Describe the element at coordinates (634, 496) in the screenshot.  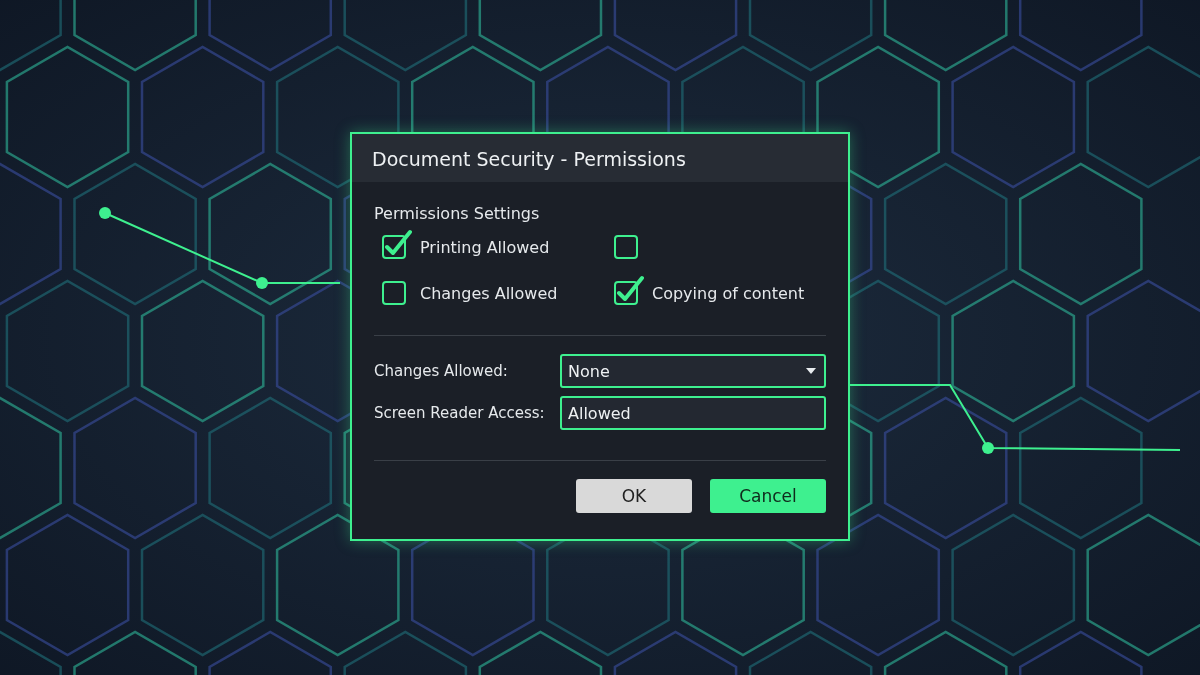
I see `ok-button: OK` at that location.